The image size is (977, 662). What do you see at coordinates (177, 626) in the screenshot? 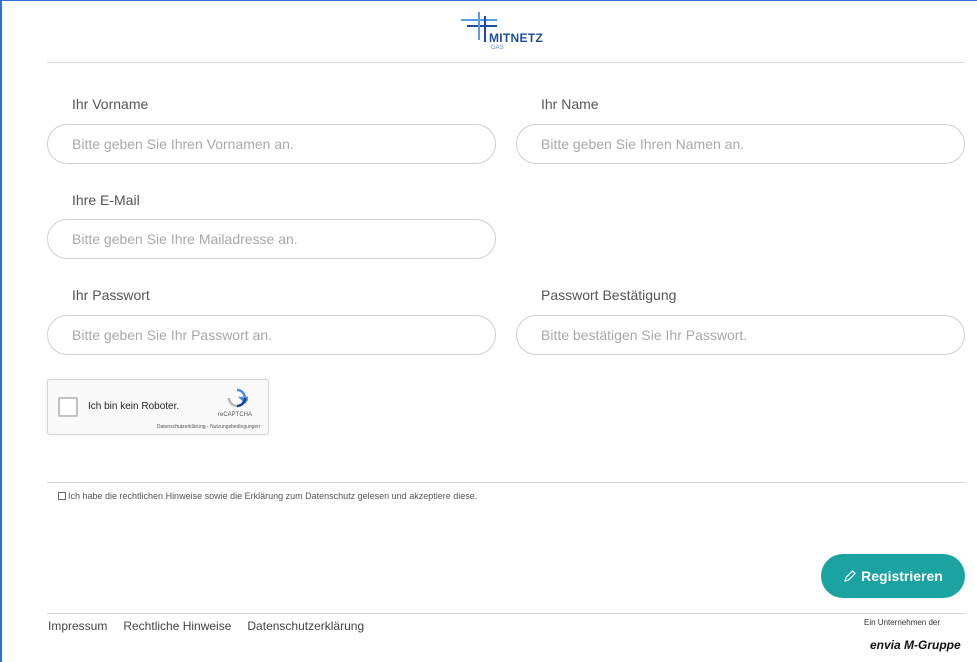
I see `footer-link-legal: Rechtliche Hinweise` at bounding box center [177, 626].